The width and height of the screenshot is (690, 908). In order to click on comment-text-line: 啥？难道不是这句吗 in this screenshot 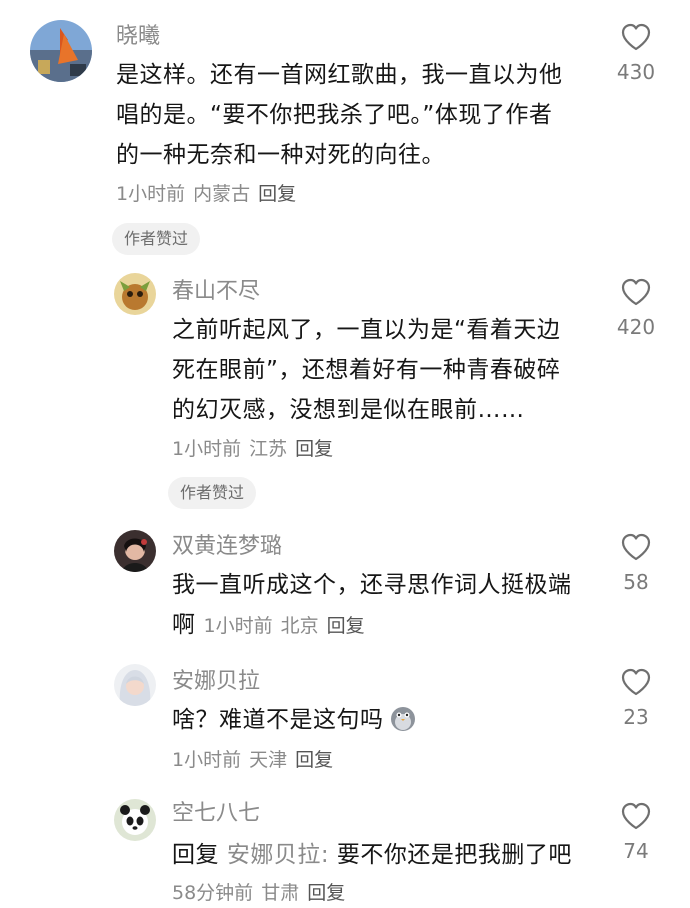, I will do `click(392, 723)`.